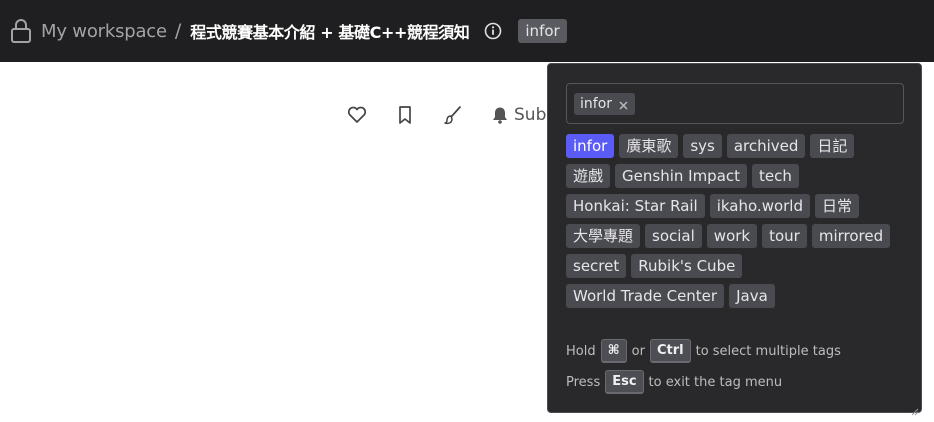 Image resolution: width=934 pixels, height=422 pixels. What do you see at coordinates (542, 31) in the screenshot?
I see `title-tag-badge: infor` at bounding box center [542, 31].